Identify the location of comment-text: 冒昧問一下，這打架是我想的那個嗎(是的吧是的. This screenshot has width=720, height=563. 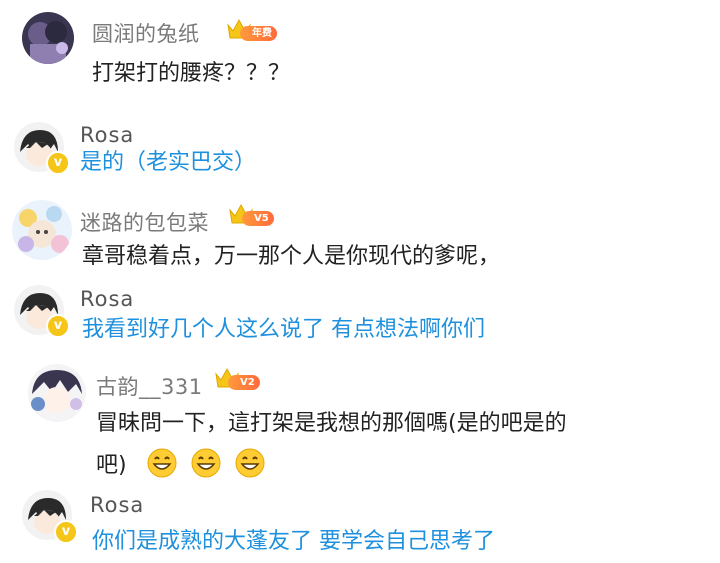
(331, 423).